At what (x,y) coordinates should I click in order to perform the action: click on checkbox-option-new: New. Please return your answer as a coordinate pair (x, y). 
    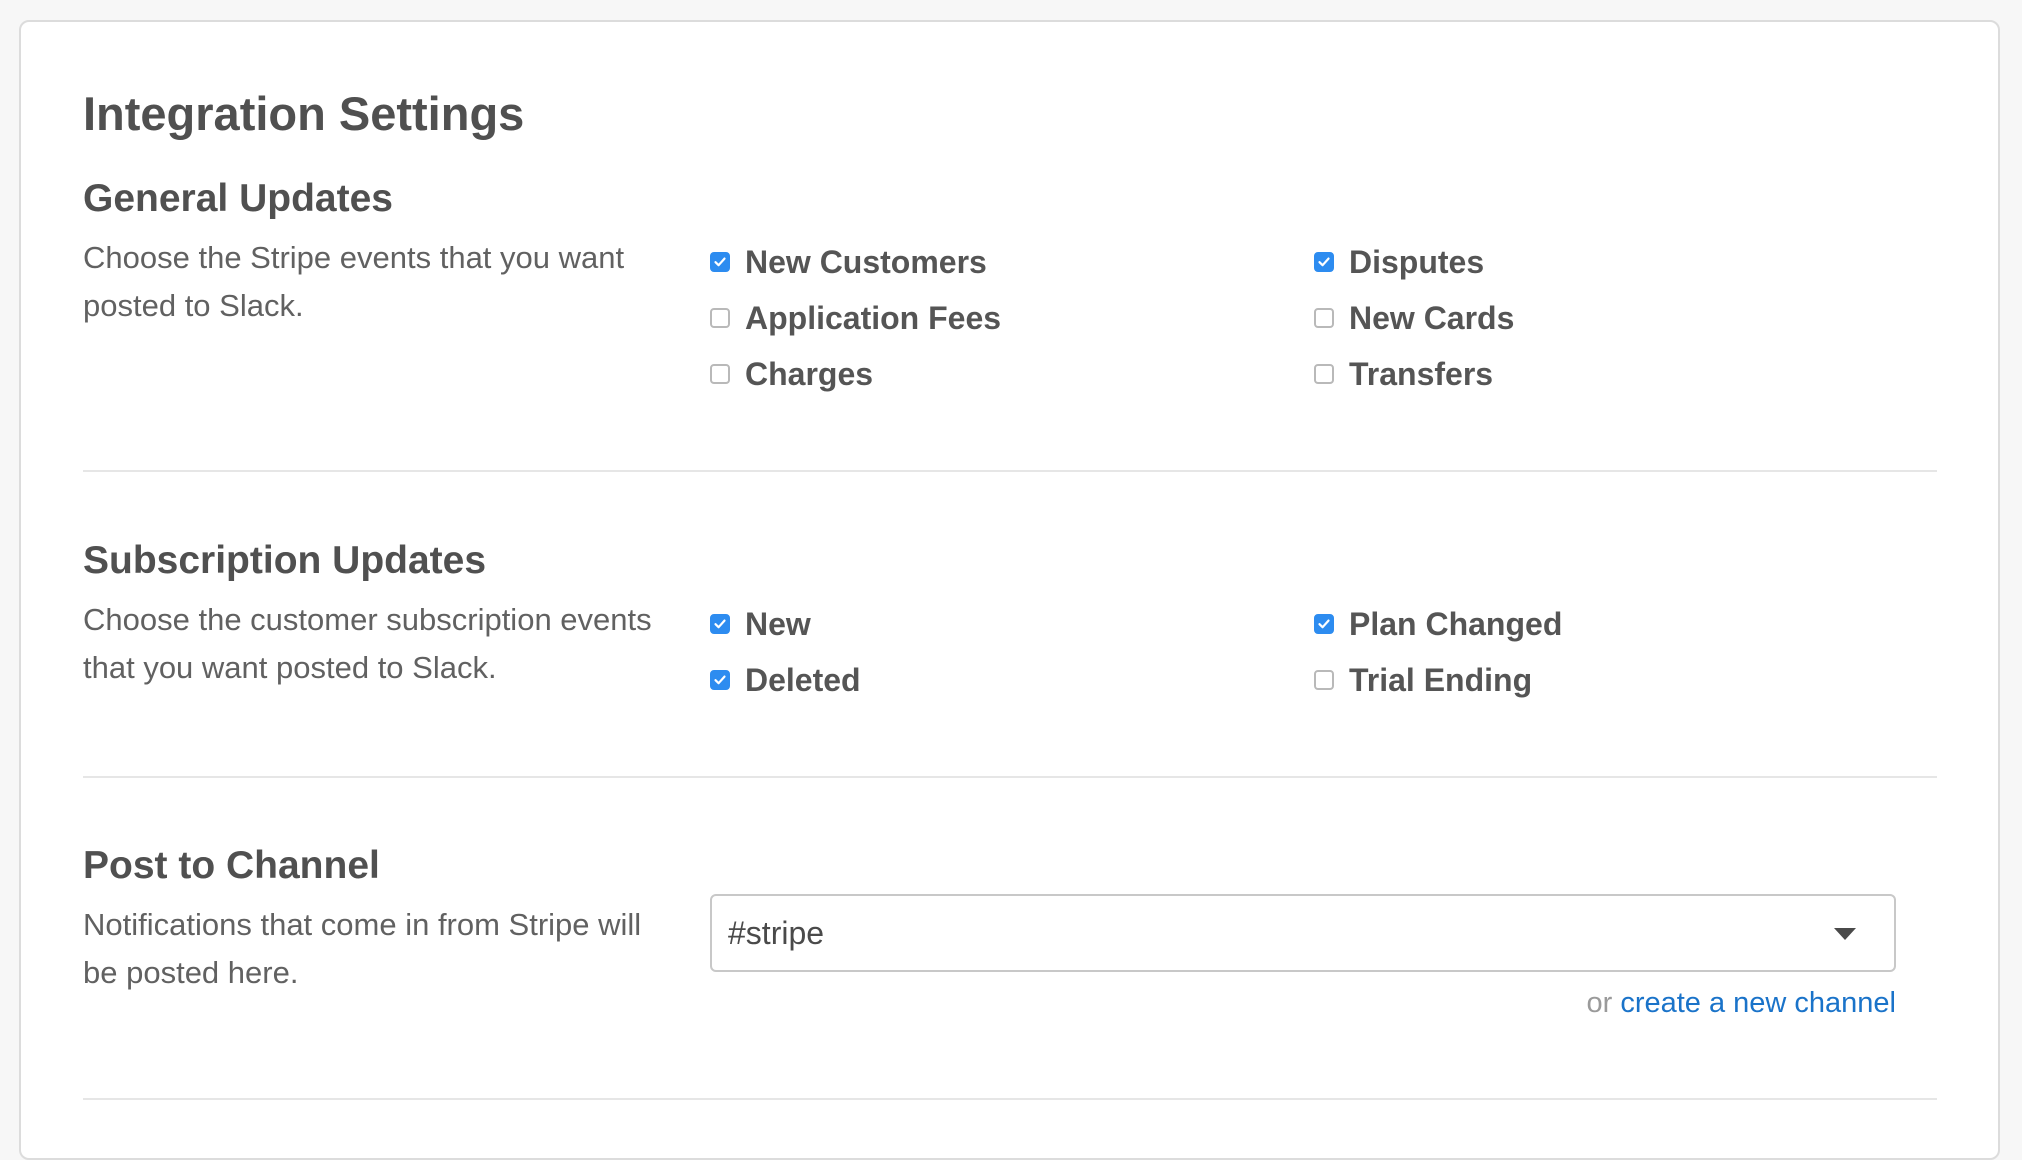
    Looking at the image, I should click on (760, 624).